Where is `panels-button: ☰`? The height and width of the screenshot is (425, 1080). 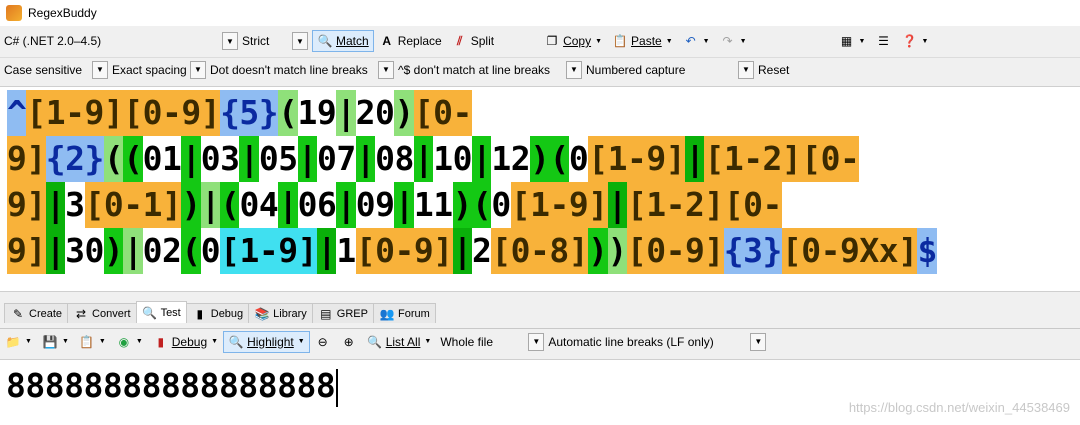 panels-button: ☰ is located at coordinates (883, 41).